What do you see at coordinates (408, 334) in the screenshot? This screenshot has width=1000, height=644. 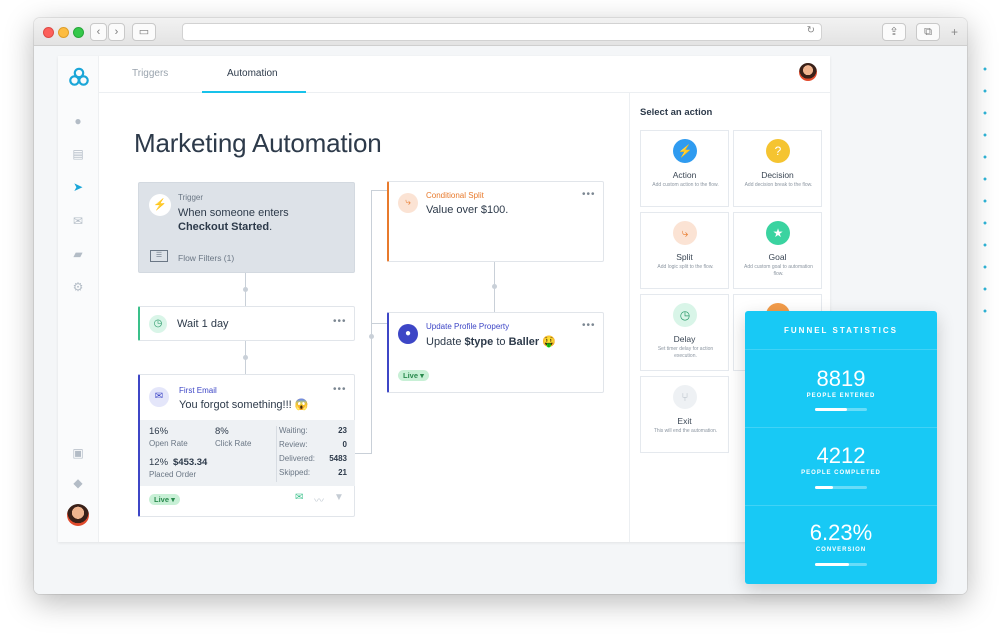 I see `profile-icon: ●` at bounding box center [408, 334].